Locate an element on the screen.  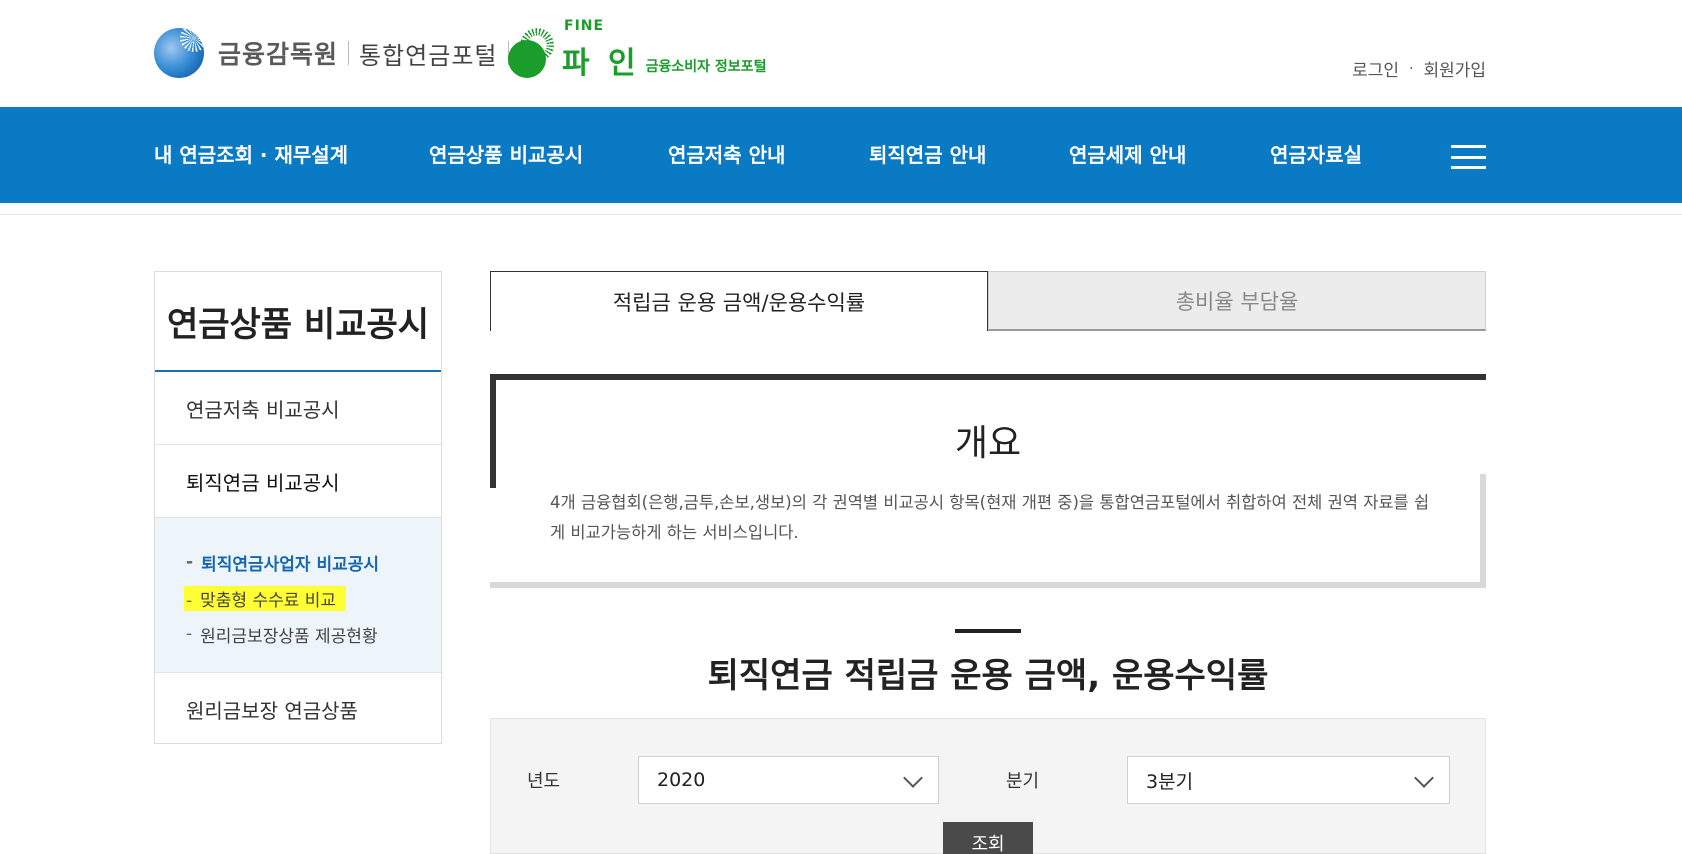
nav-item-savings-guide: 연금저축 안내 is located at coordinates (726, 153).